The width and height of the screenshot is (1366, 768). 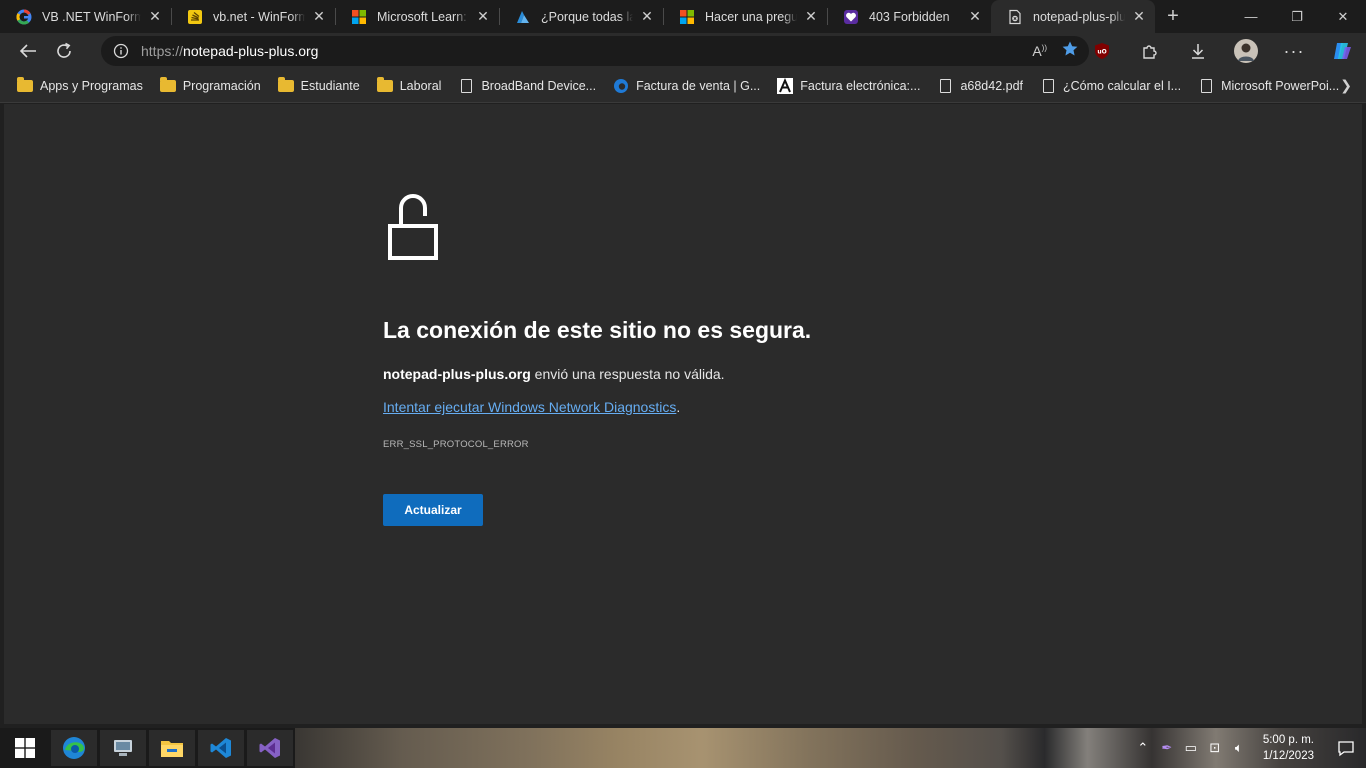 What do you see at coordinates (270, 748) in the screenshot?
I see `taskbar-visual-studio` at bounding box center [270, 748].